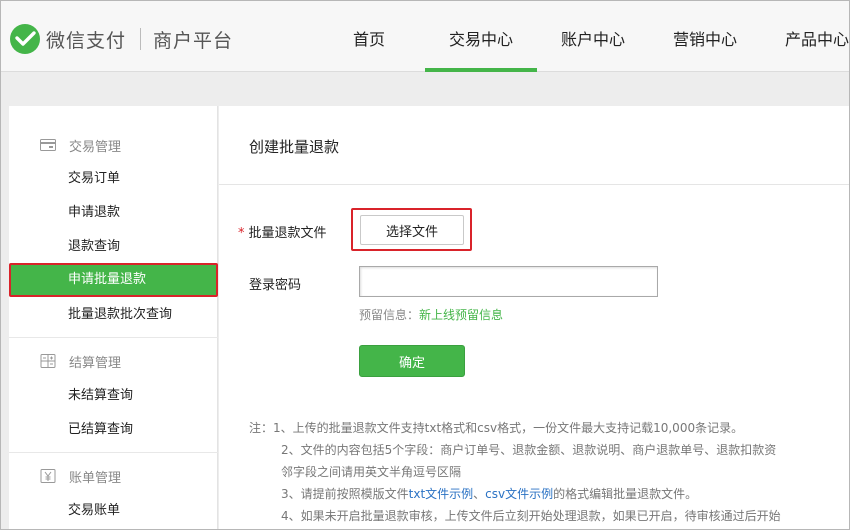 The image size is (850, 530). What do you see at coordinates (481, 36) in the screenshot?
I see `nav-trade-center: 交易中心` at bounding box center [481, 36].